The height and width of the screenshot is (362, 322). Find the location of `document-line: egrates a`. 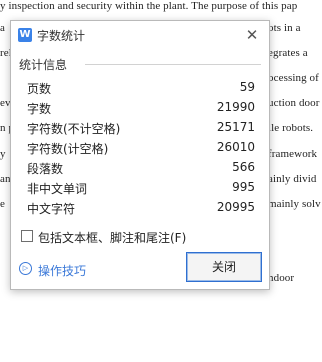

document-line: egrates a is located at coordinates (288, 53).